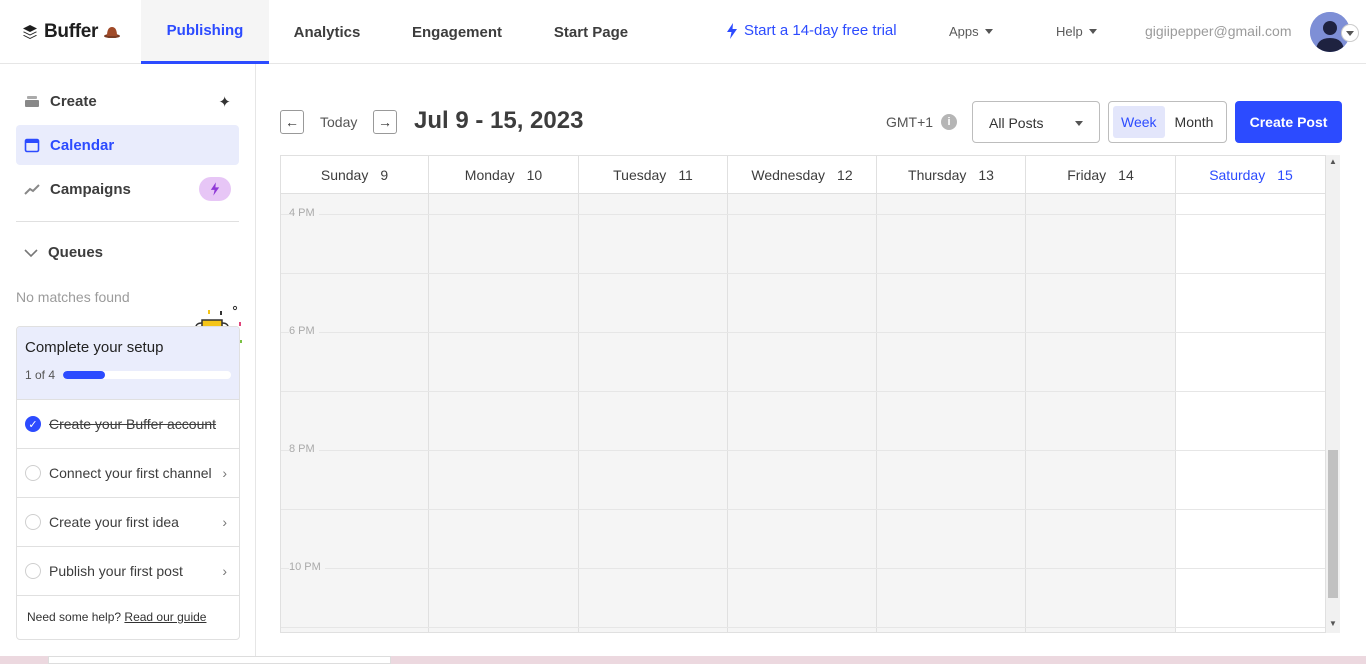  What do you see at coordinates (820, 30) in the screenshot?
I see `free-trial-label: Start a 14-day free trial` at bounding box center [820, 30].